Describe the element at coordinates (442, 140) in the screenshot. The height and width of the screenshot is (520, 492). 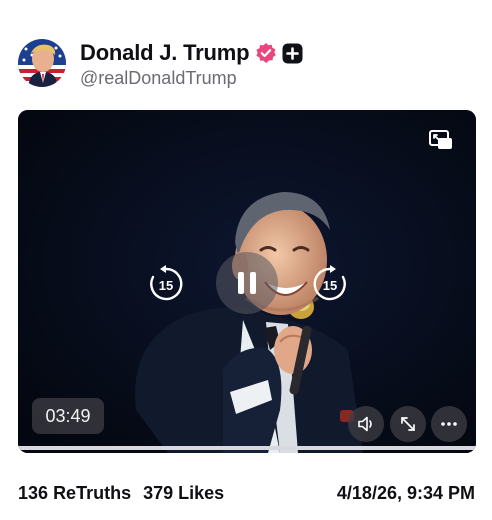
I see `picture-in-picture-icon` at that location.